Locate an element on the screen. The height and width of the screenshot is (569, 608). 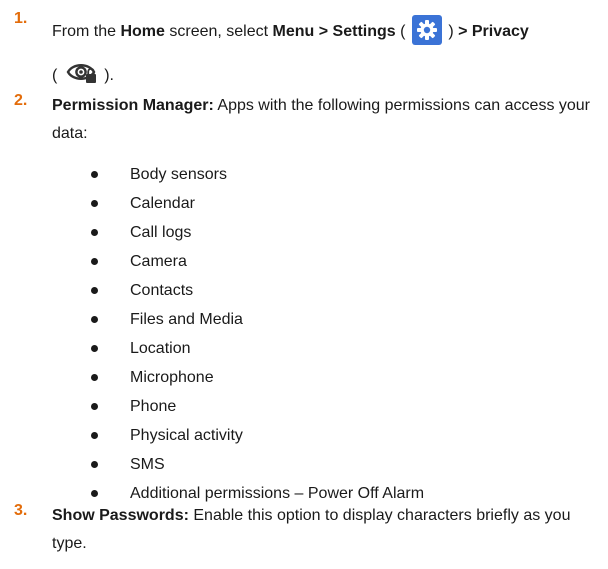
list-item: Calendar is located at coordinates (304, 203).